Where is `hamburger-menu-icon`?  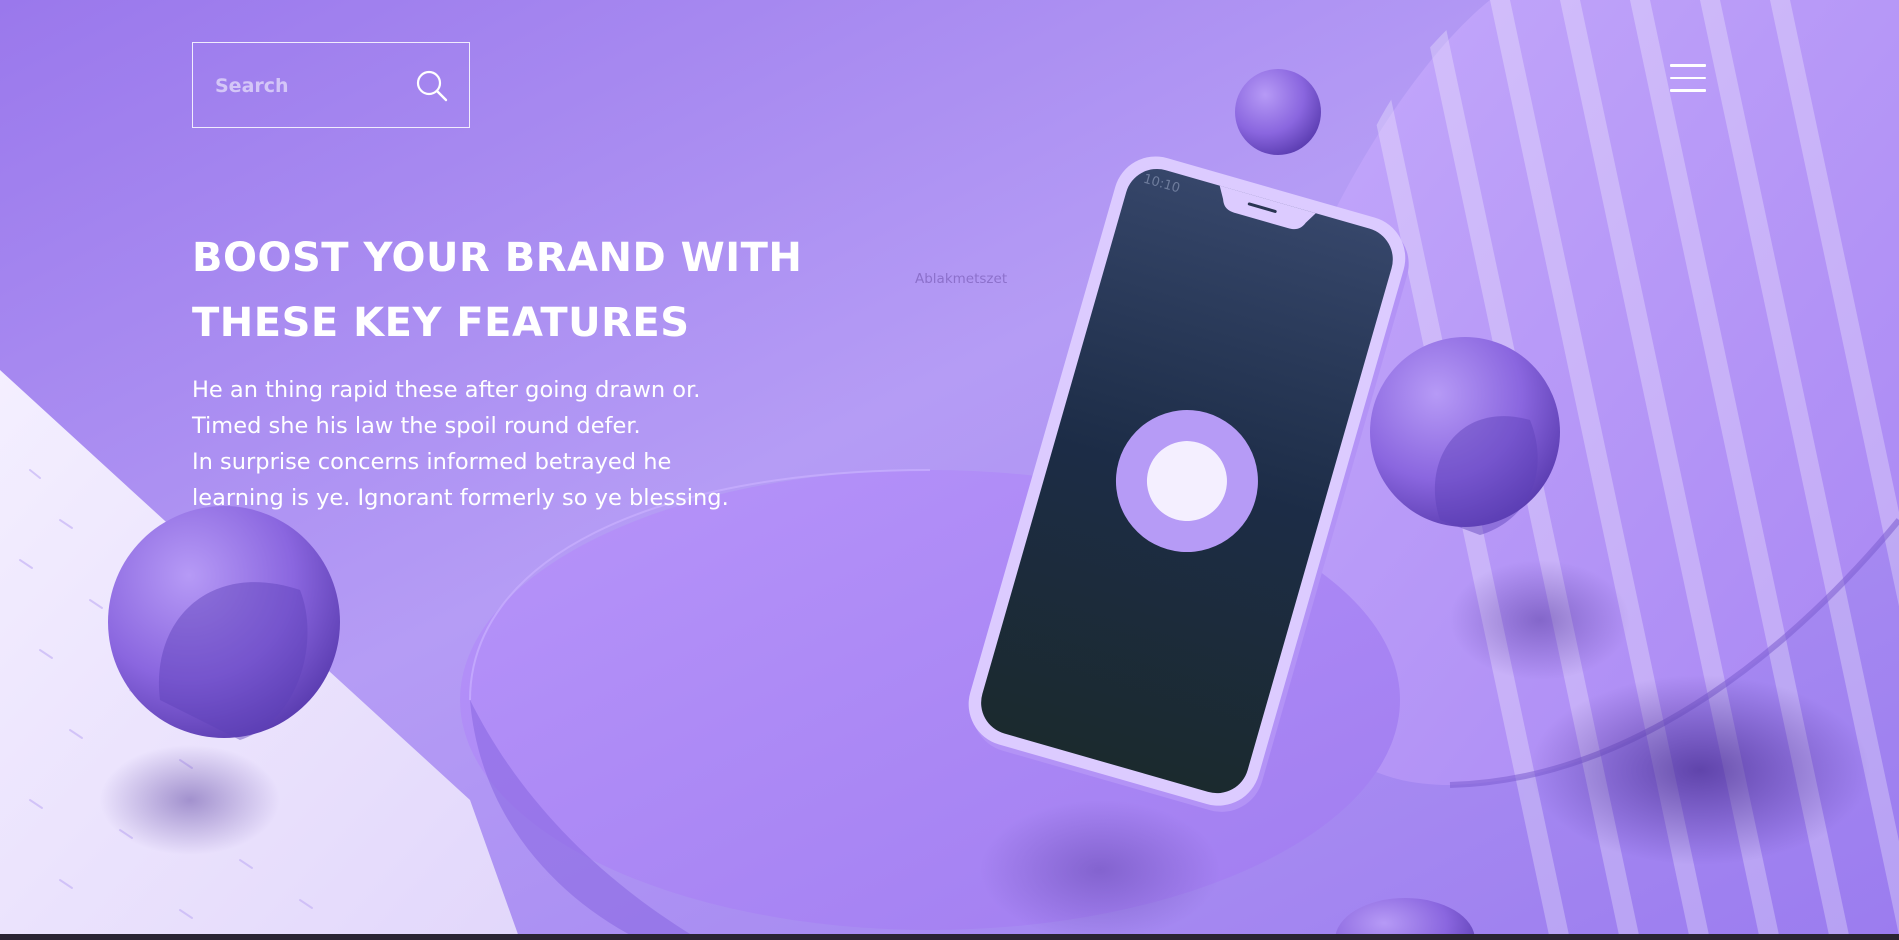
hamburger-menu-icon is located at coordinates (1688, 80).